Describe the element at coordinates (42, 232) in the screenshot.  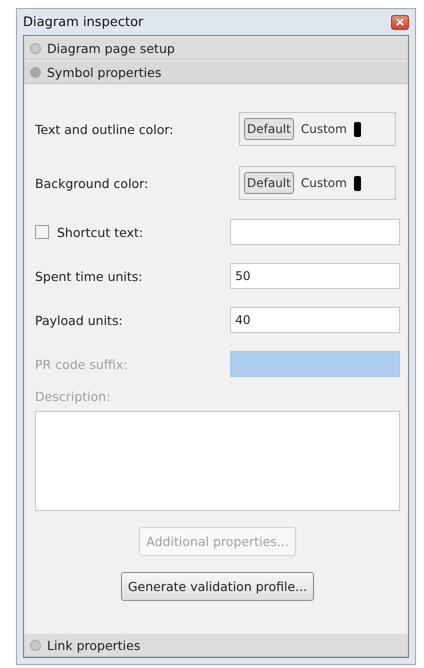
I see `checkbox` at that location.